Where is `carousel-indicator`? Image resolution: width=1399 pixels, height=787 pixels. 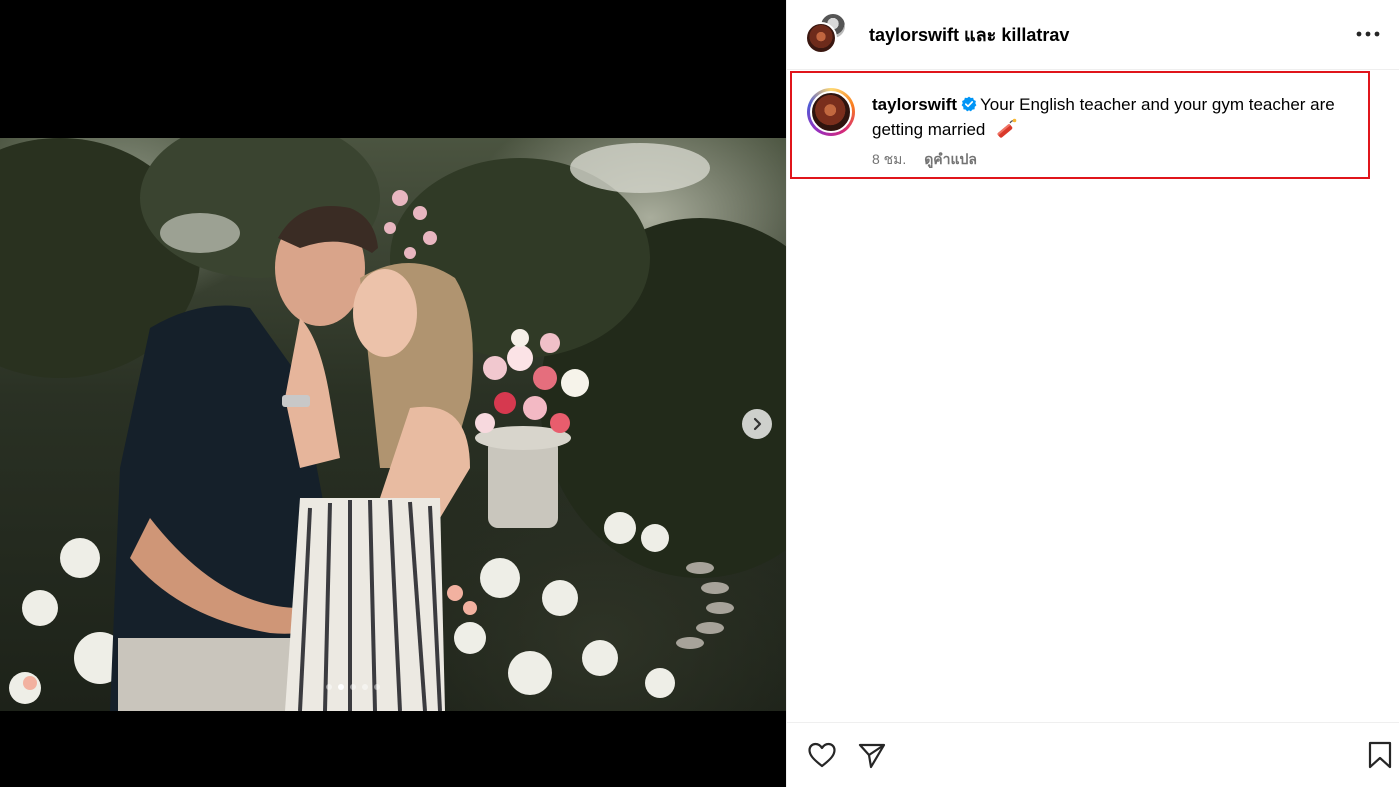
carousel-indicator is located at coordinates (353, 687).